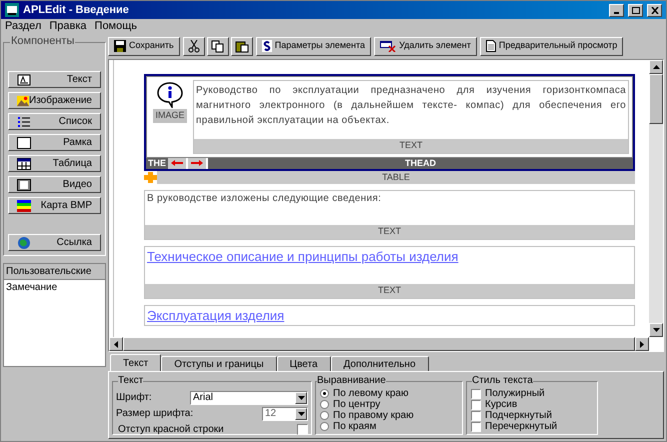 The image size is (667, 442). What do you see at coordinates (532, 415) in the screenshot?
I see `checkbox-option: Подчеркнутый` at bounding box center [532, 415].